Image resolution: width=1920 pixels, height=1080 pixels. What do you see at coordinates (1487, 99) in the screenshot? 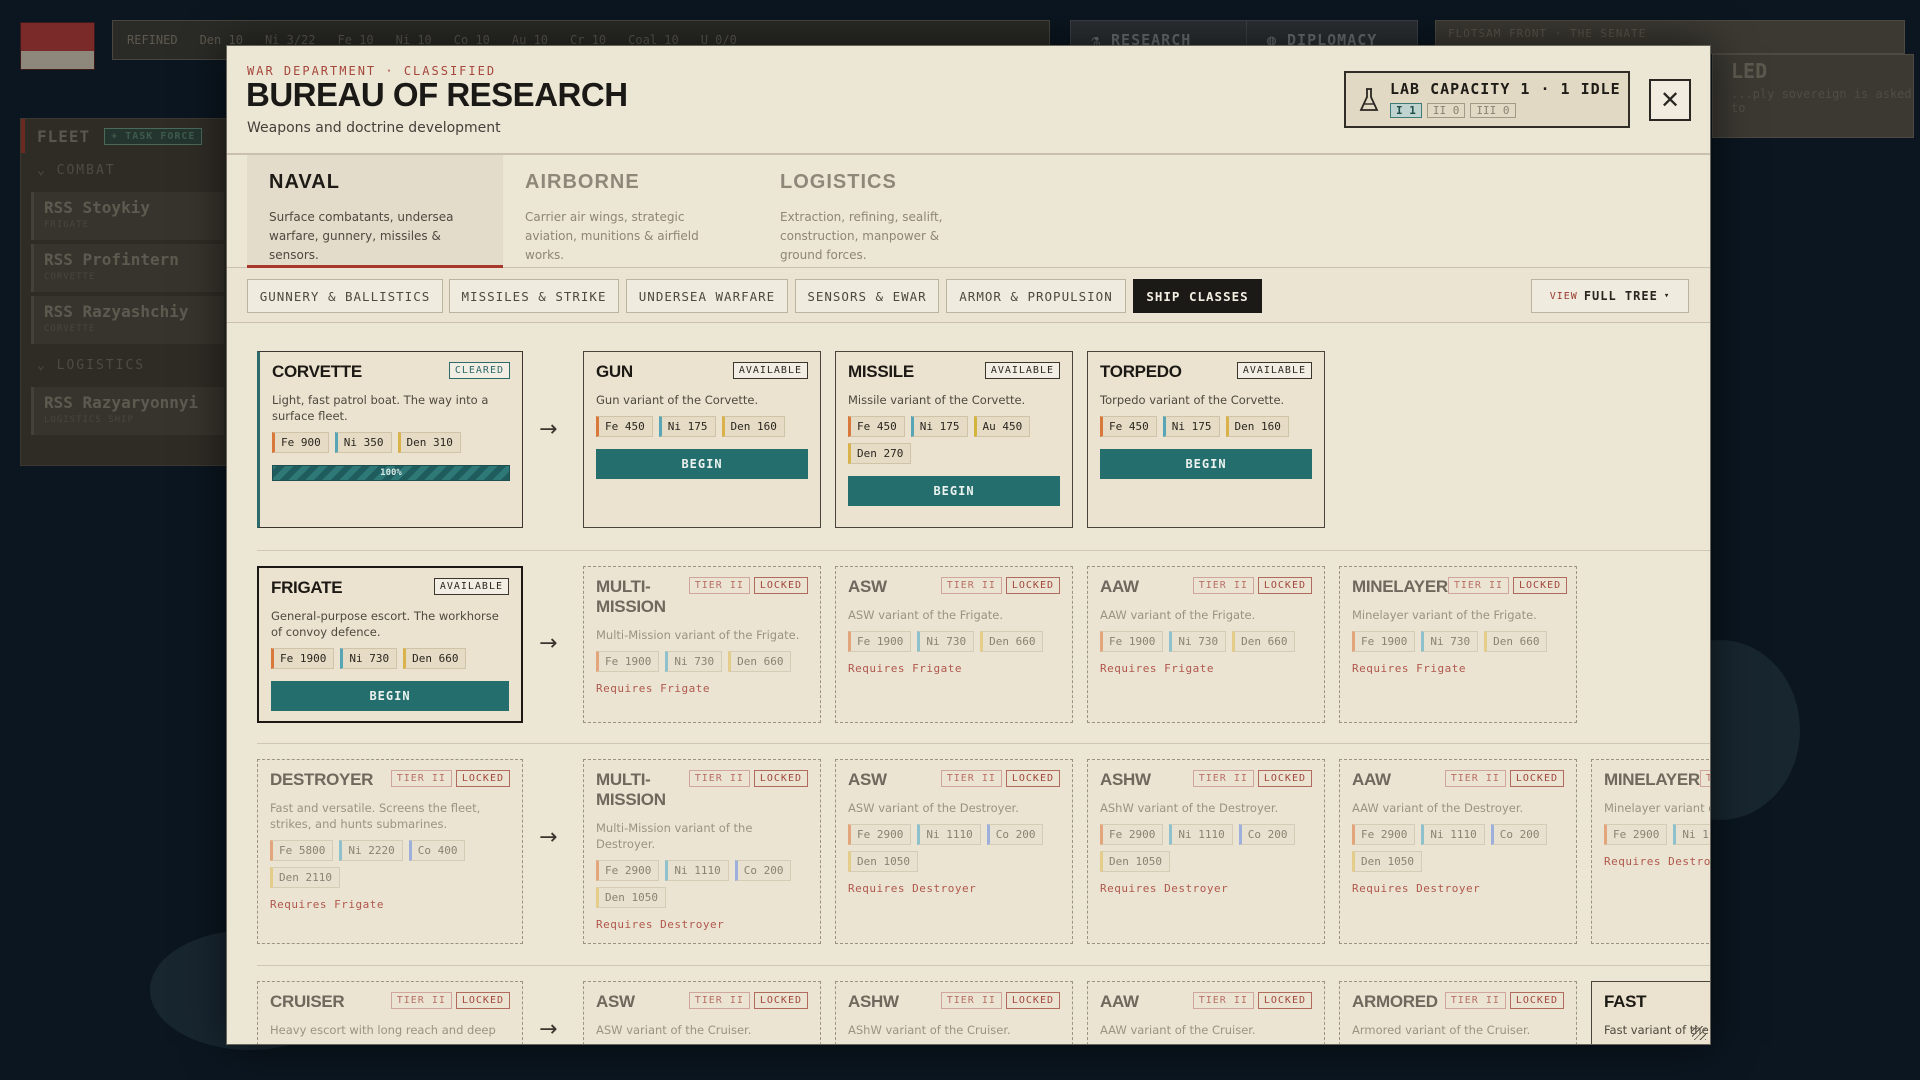
I see `lab-capacity: LAB CAPACITY 1 · 1 IDLE I 1 II 0 III 0` at bounding box center [1487, 99].